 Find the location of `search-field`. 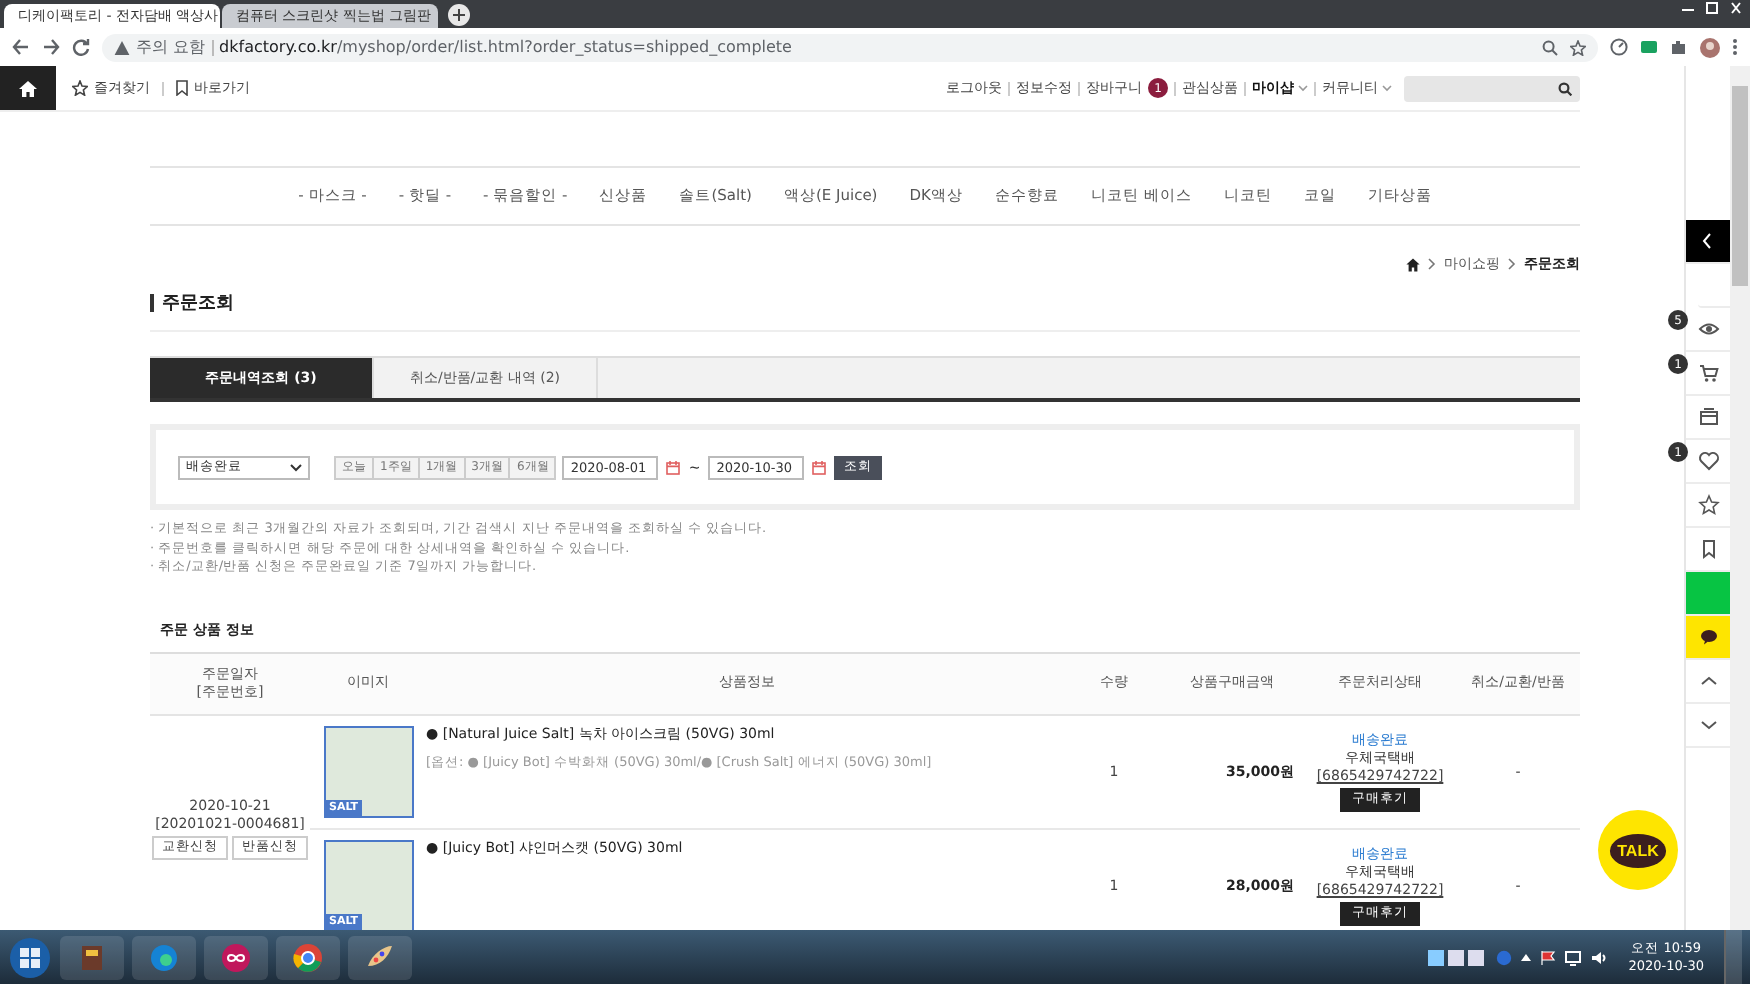

search-field is located at coordinates (1492, 88).